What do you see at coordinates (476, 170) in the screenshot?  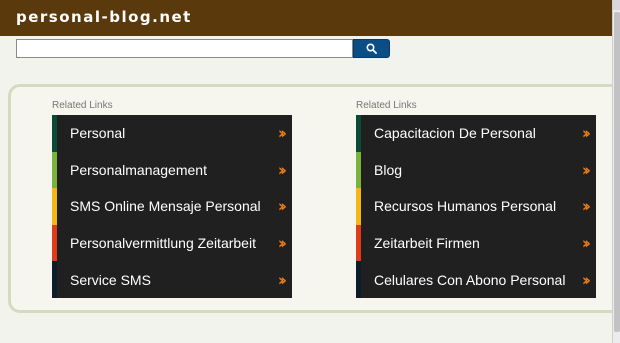 I see `related-link: Blog ››` at bounding box center [476, 170].